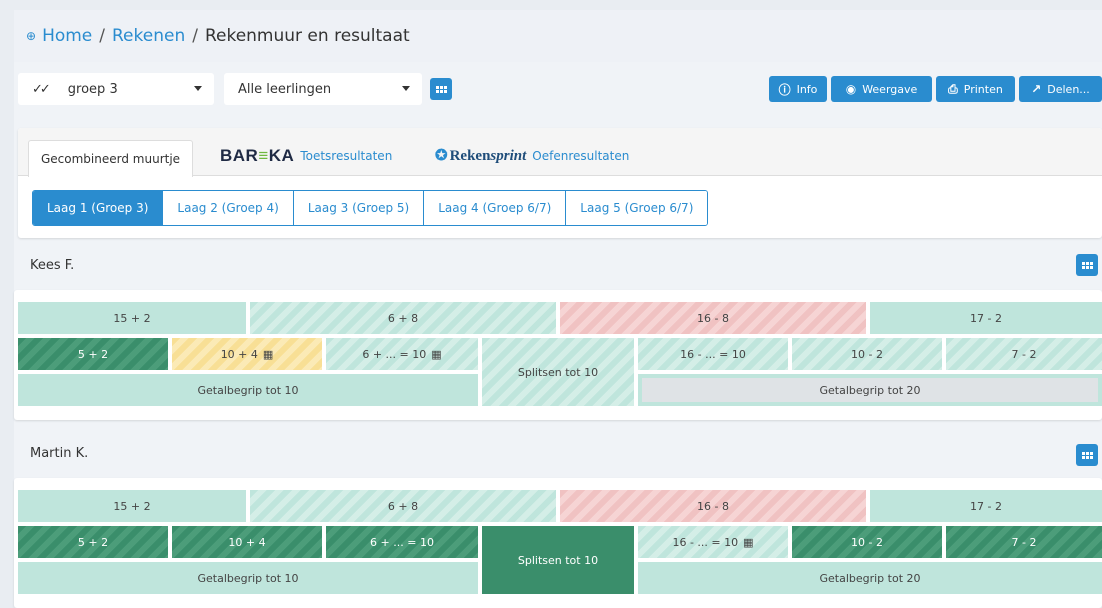 The image size is (1102, 608). I want to click on runner-icon: ✪, so click(441, 156).